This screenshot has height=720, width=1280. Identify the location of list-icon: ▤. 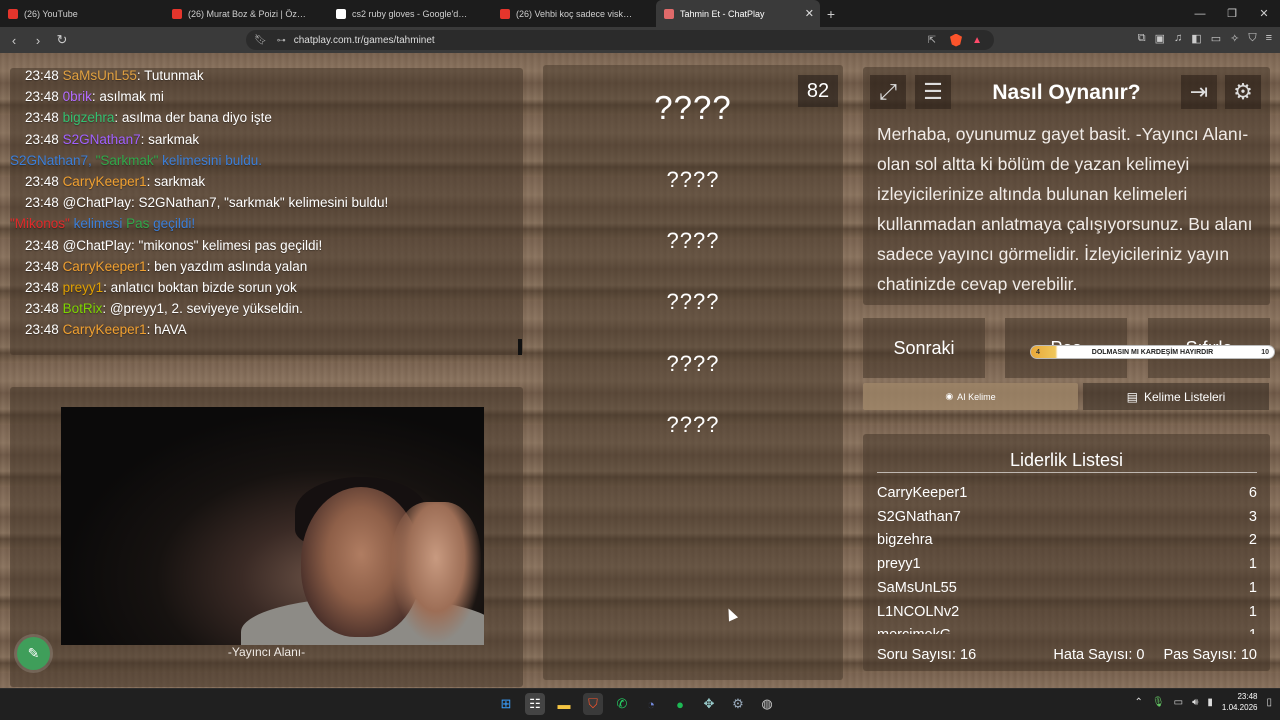
(1132, 396).